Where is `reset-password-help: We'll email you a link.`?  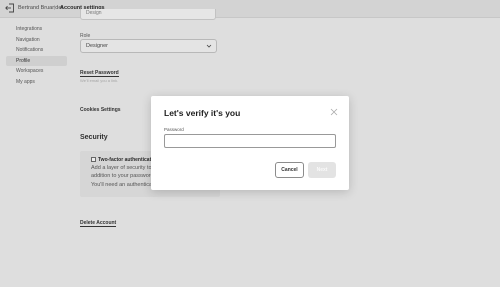 reset-password-help: We'll email you a link. is located at coordinates (99, 80).